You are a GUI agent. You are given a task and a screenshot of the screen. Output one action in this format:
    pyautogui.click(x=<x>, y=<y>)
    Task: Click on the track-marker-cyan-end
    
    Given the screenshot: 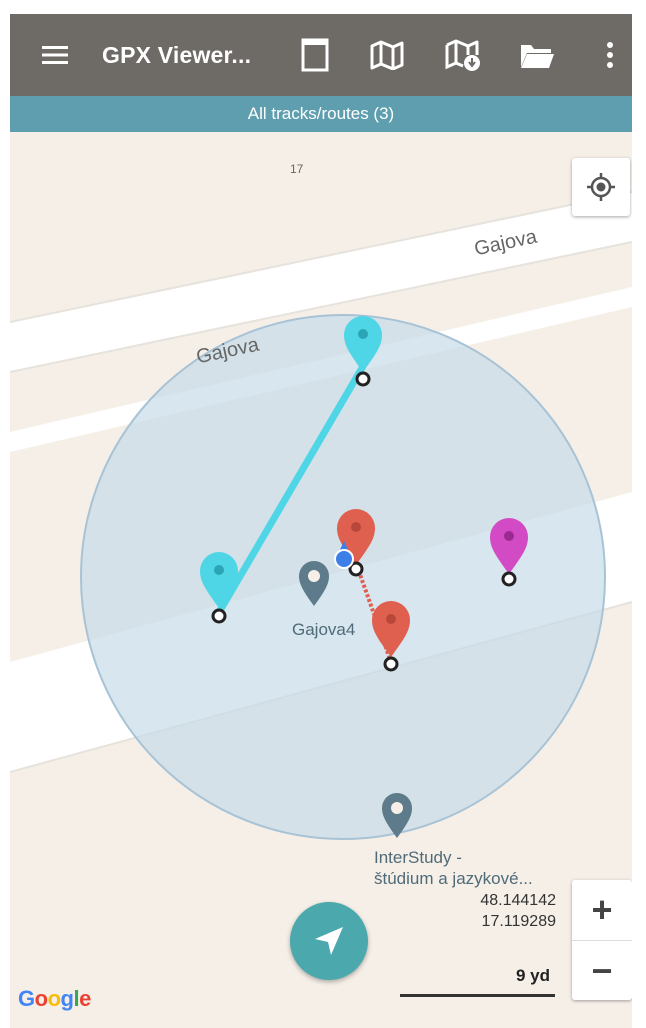 What is the action you would take?
    pyautogui.click(x=363, y=351)
    